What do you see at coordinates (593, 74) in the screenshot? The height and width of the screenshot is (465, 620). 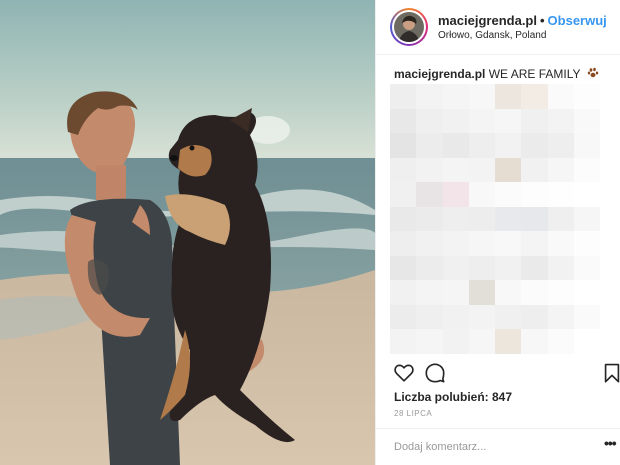 I see `paw-prints-icon` at bounding box center [593, 74].